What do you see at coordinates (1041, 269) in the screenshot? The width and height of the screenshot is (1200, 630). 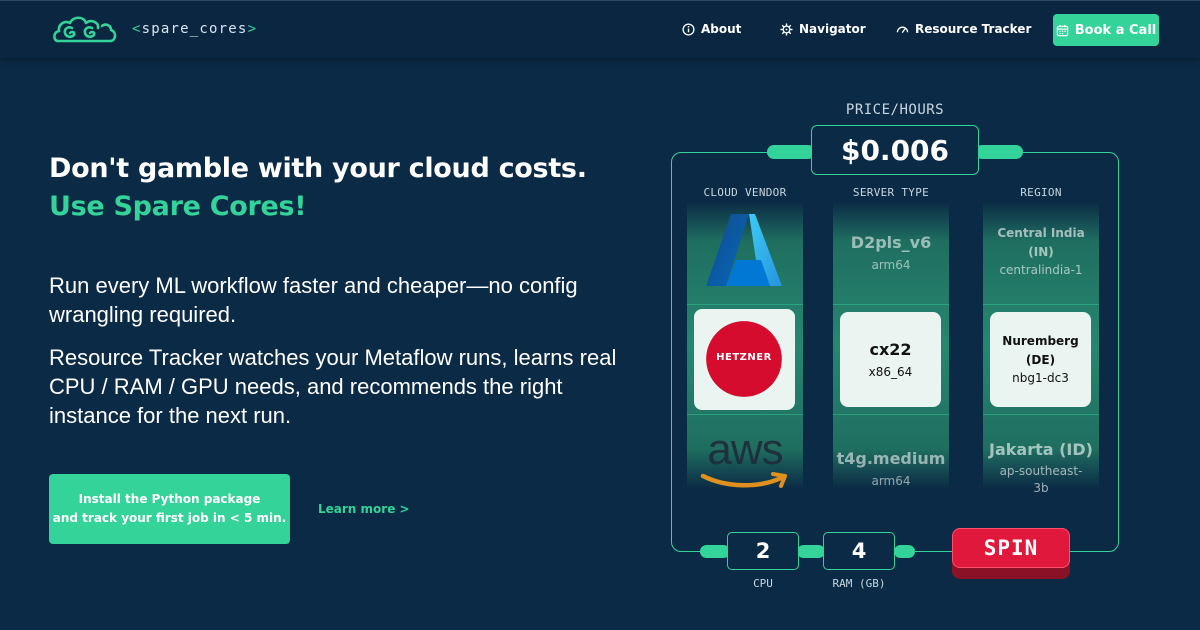 I see `region-code: centralindia-1` at bounding box center [1041, 269].